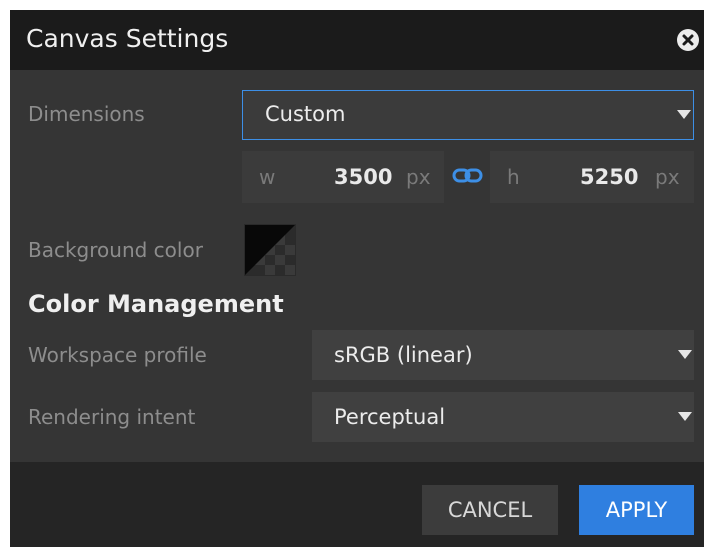  I want to click on rendering-intent-value: Perceptual, so click(390, 417).